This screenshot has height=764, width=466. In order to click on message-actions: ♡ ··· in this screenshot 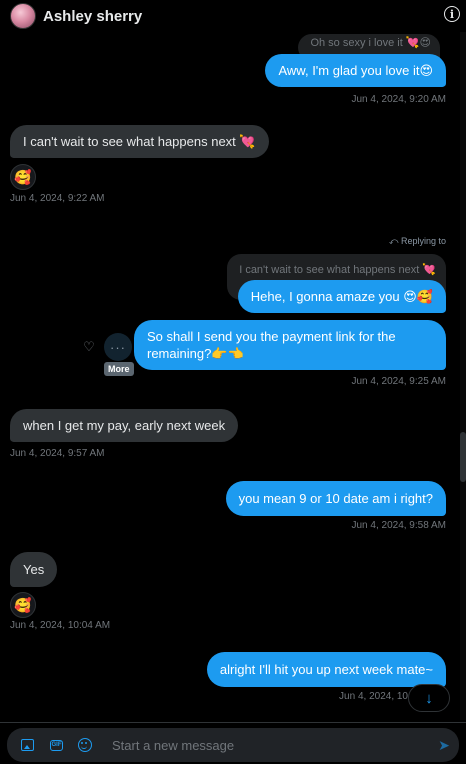, I will do `click(106, 347)`.